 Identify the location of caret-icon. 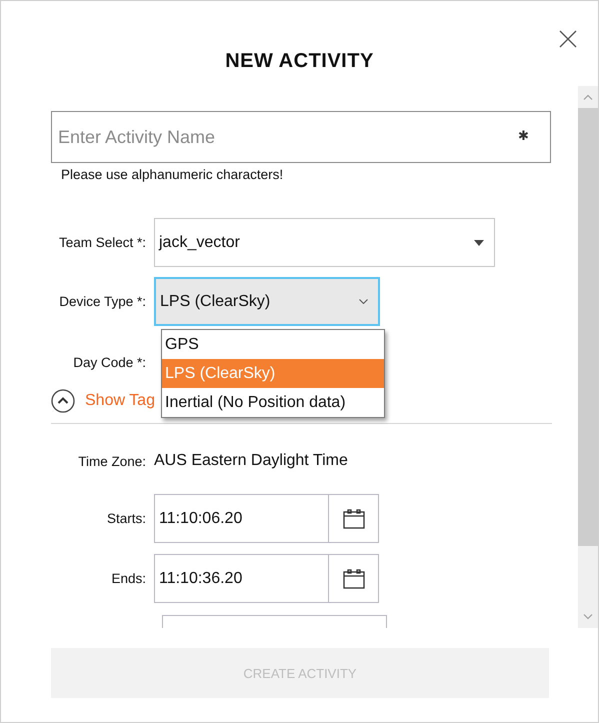
(479, 243).